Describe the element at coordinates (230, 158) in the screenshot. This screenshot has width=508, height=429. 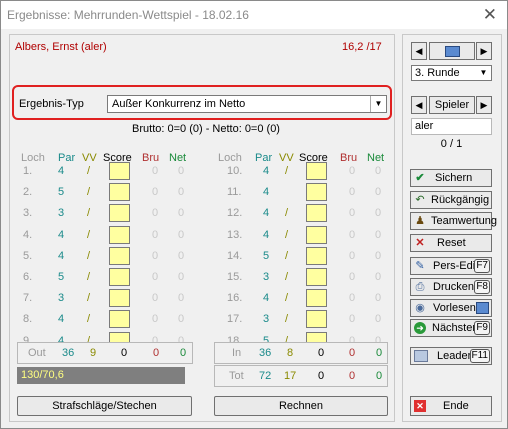
I see `header-loch-back: Loch` at that location.